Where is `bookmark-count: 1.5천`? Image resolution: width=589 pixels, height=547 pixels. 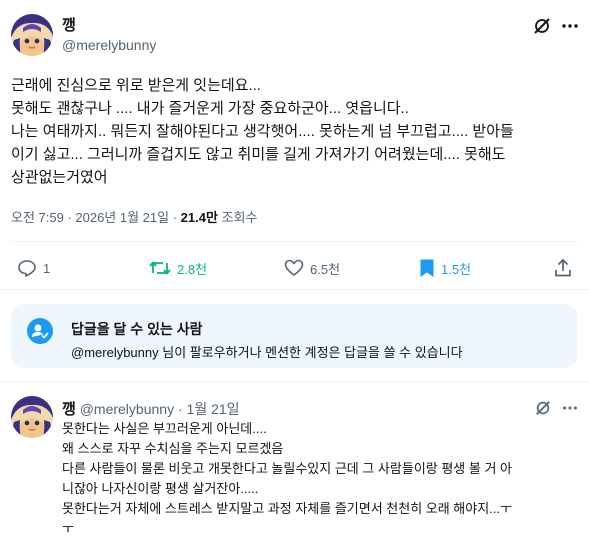 bookmark-count: 1.5천 is located at coordinates (456, 269).